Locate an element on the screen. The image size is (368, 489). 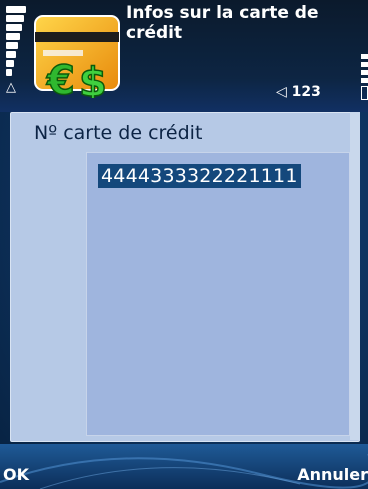
signal-strength-icon: △ is located at coordinates (17, 56).